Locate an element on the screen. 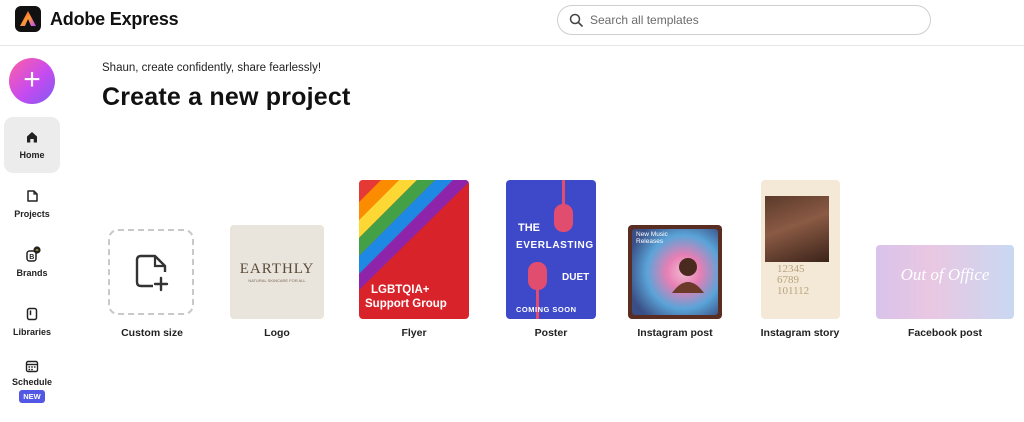 This screenshot has width=1024, height=422. poster-thumbnail: THE EVERLASTING DUET COMING SOON is located at coordinates (551, 249).